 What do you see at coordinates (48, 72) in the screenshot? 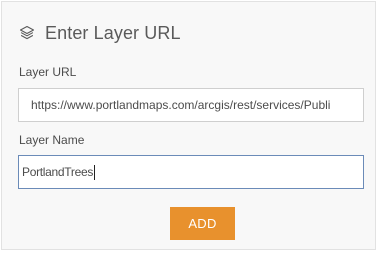
I see `layer-url-label: Layer URL` at bounding box center [48, 72].